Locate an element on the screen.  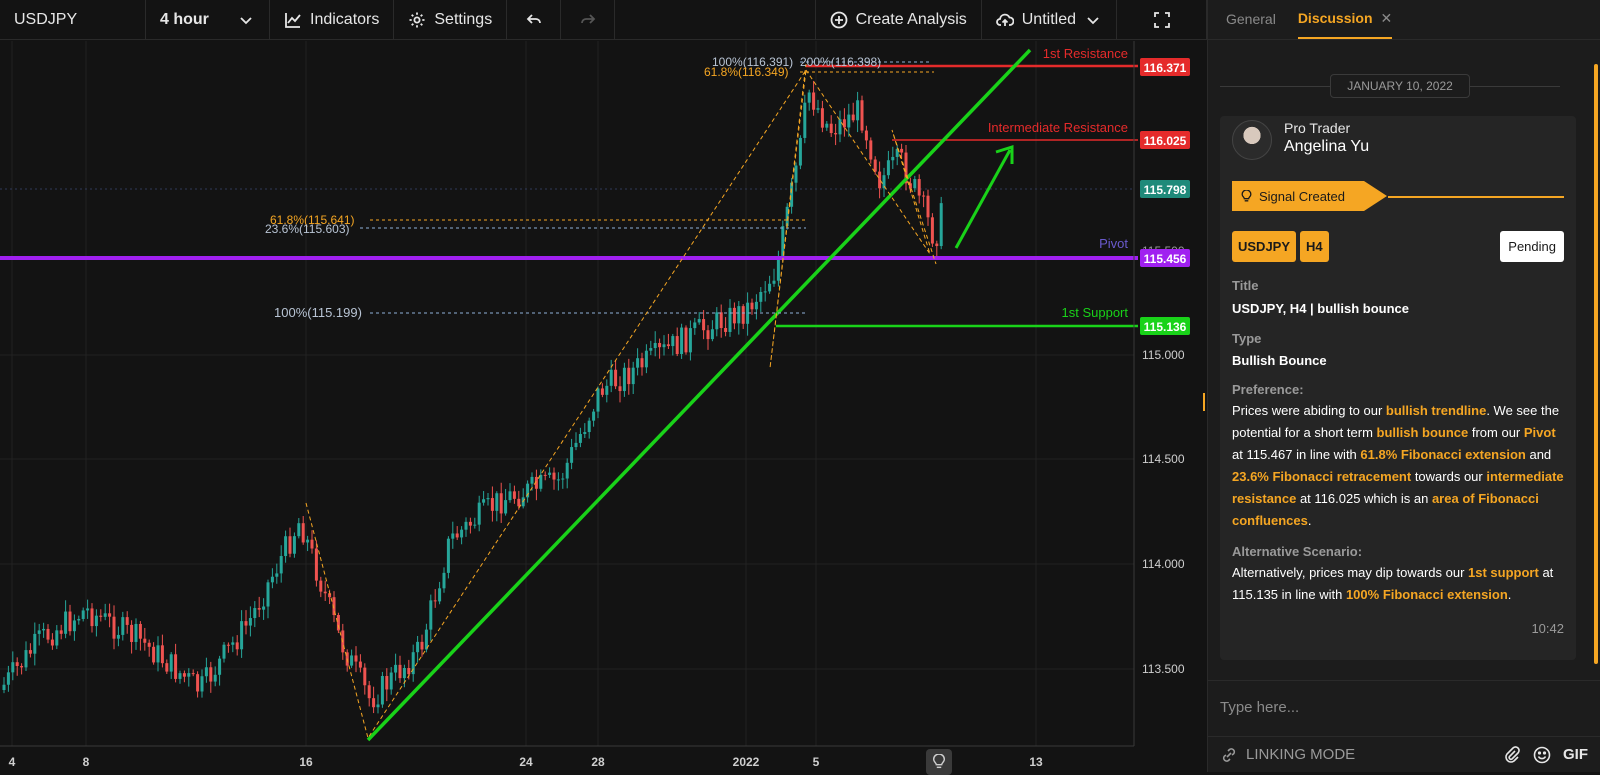
redo-button is located at coordinates (588, 20).